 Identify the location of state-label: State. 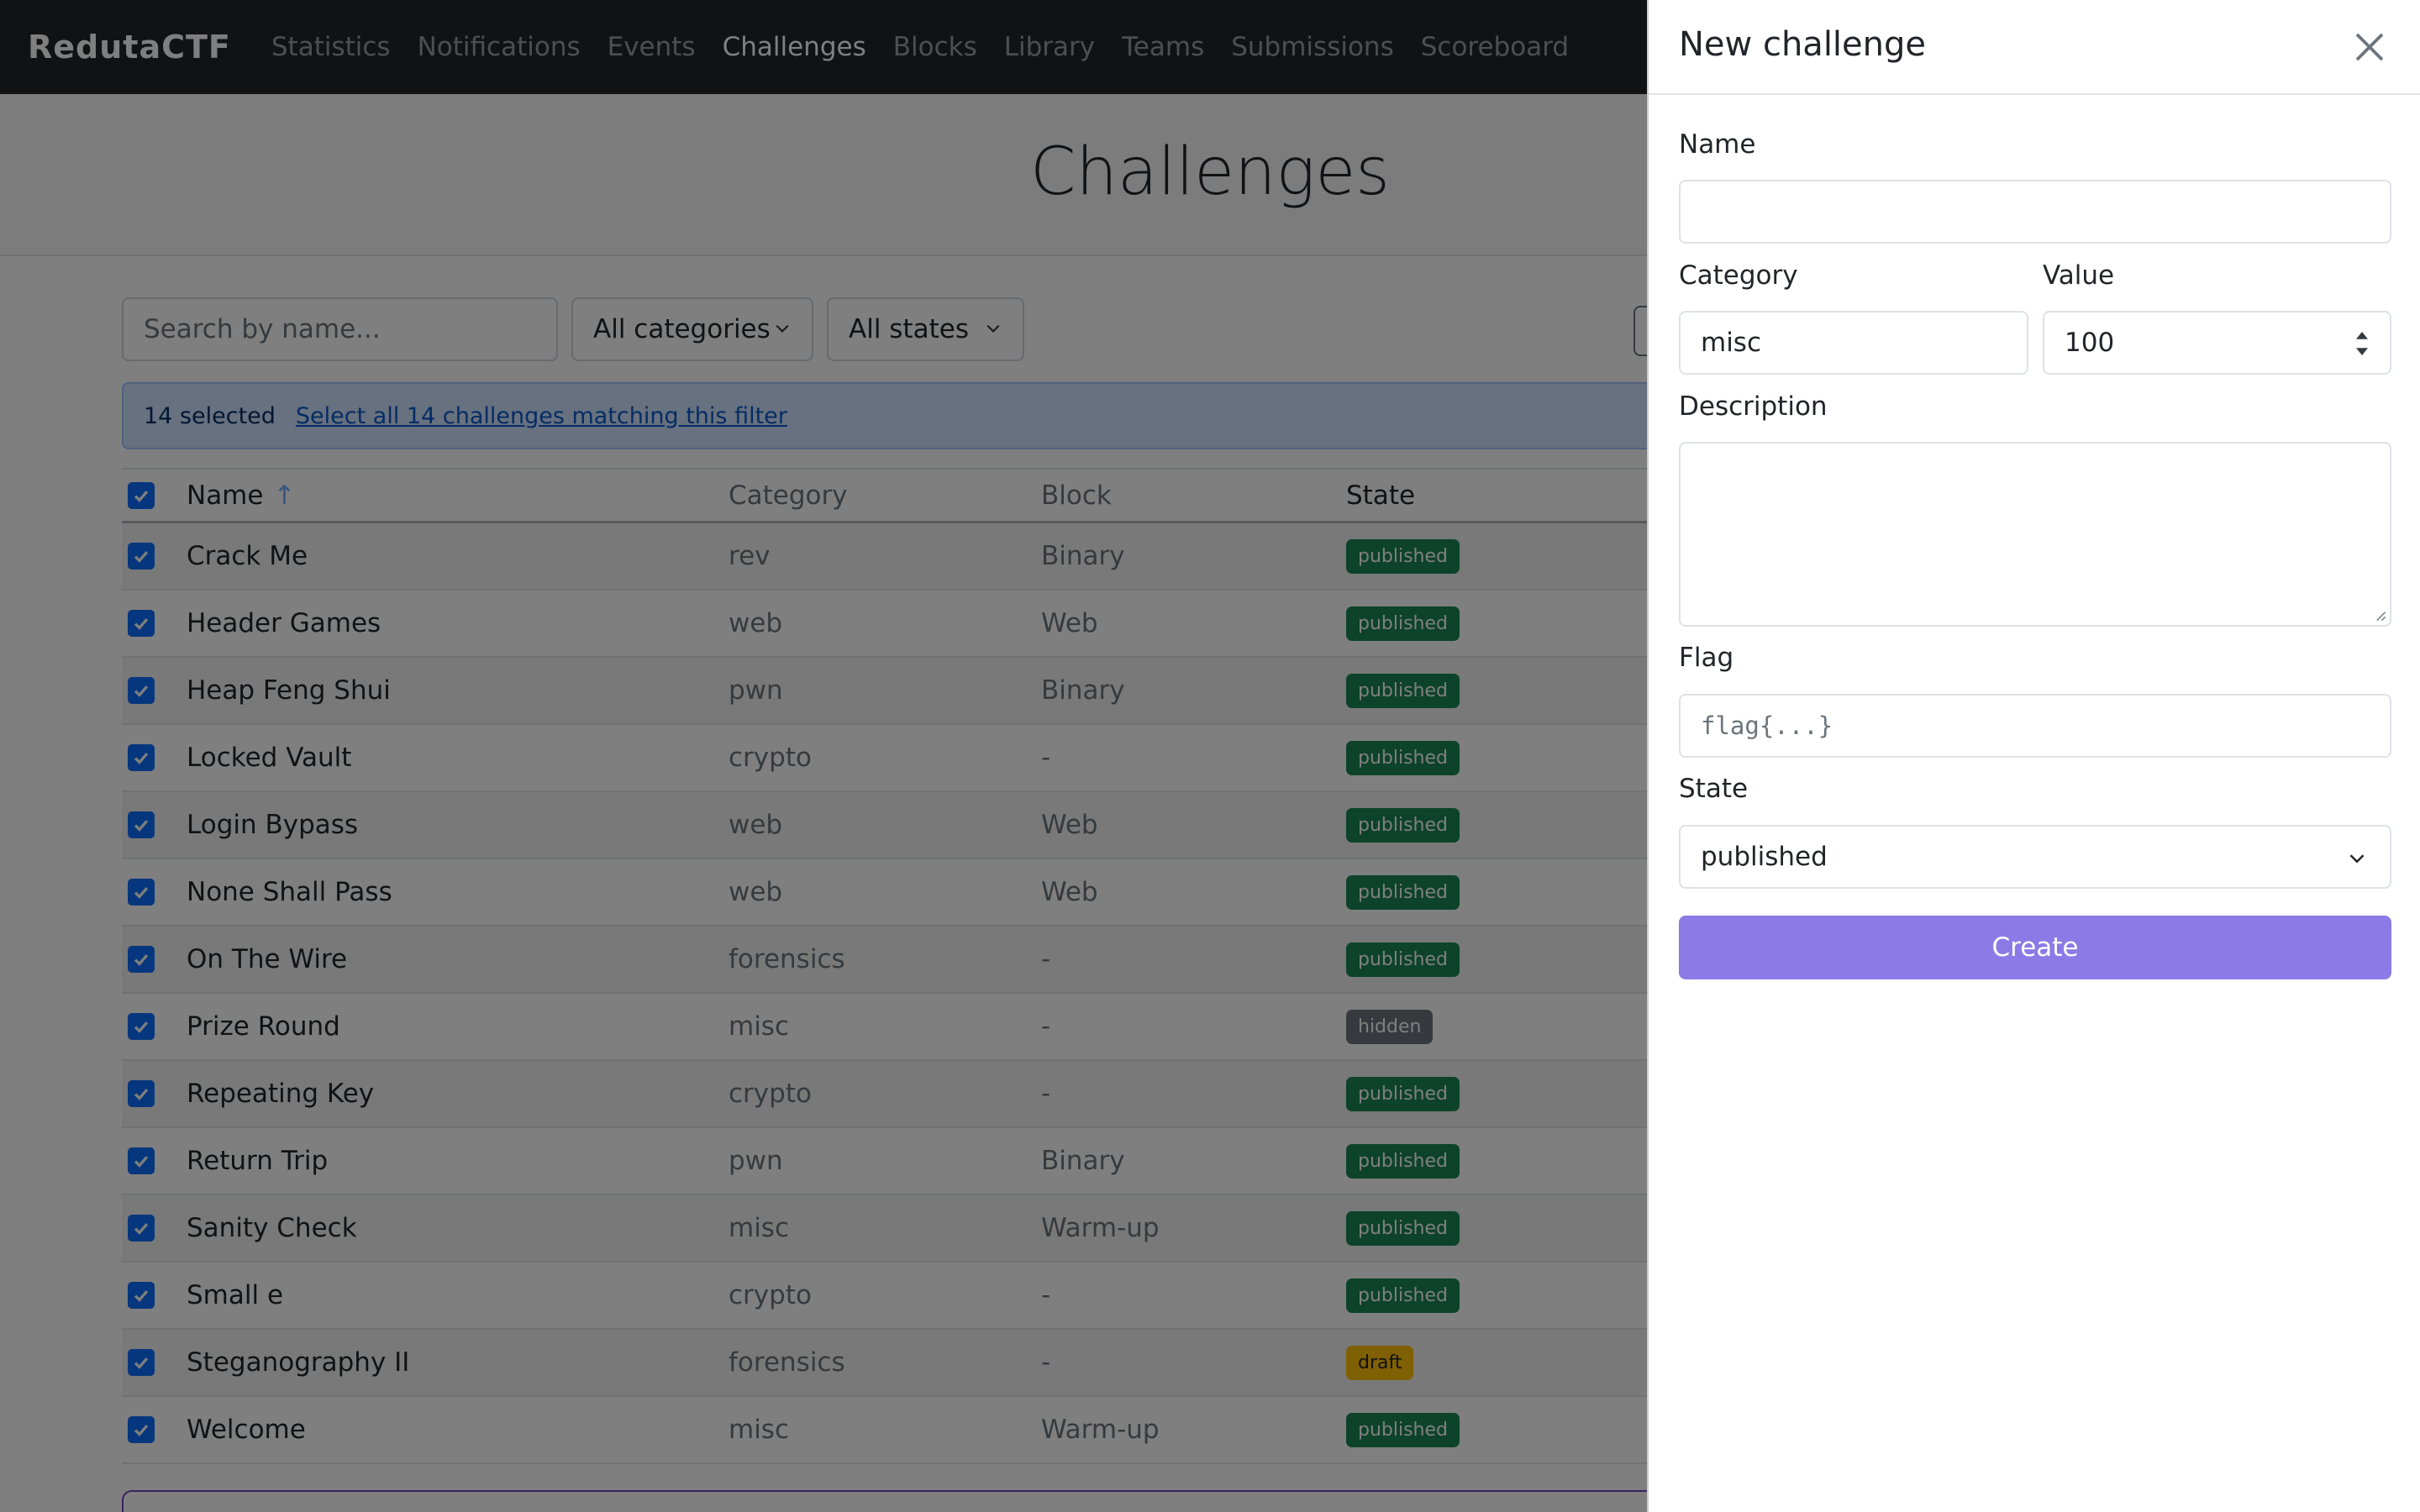
(1714, 789).